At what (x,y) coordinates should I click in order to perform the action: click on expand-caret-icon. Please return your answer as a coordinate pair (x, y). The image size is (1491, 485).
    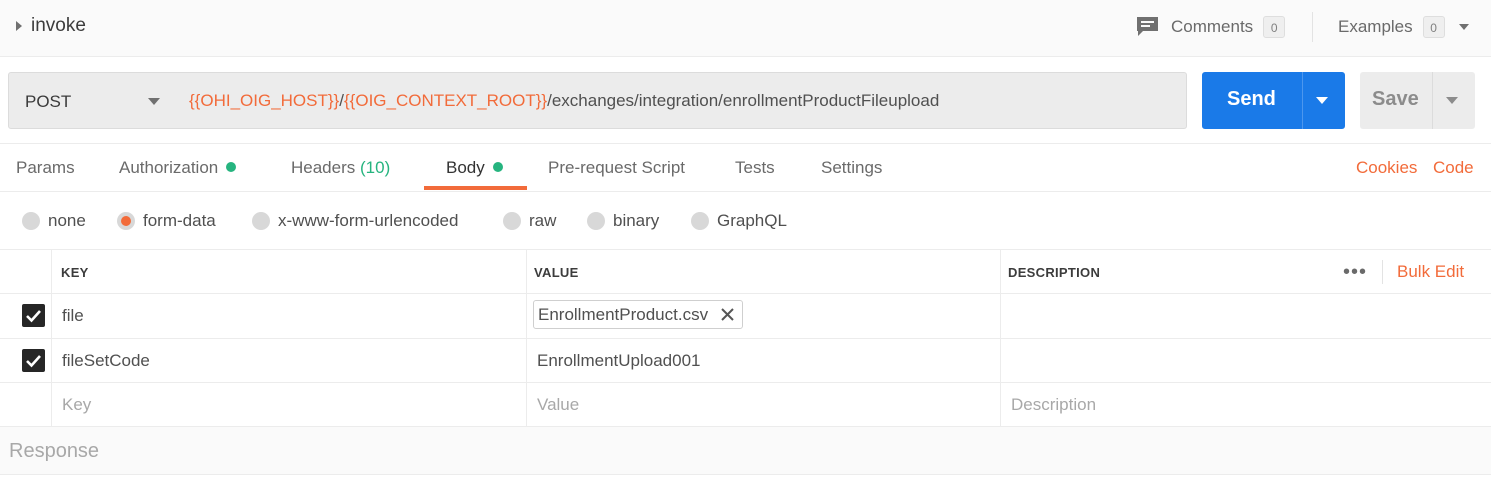
    Looking at the image, I should click on (19, 26).